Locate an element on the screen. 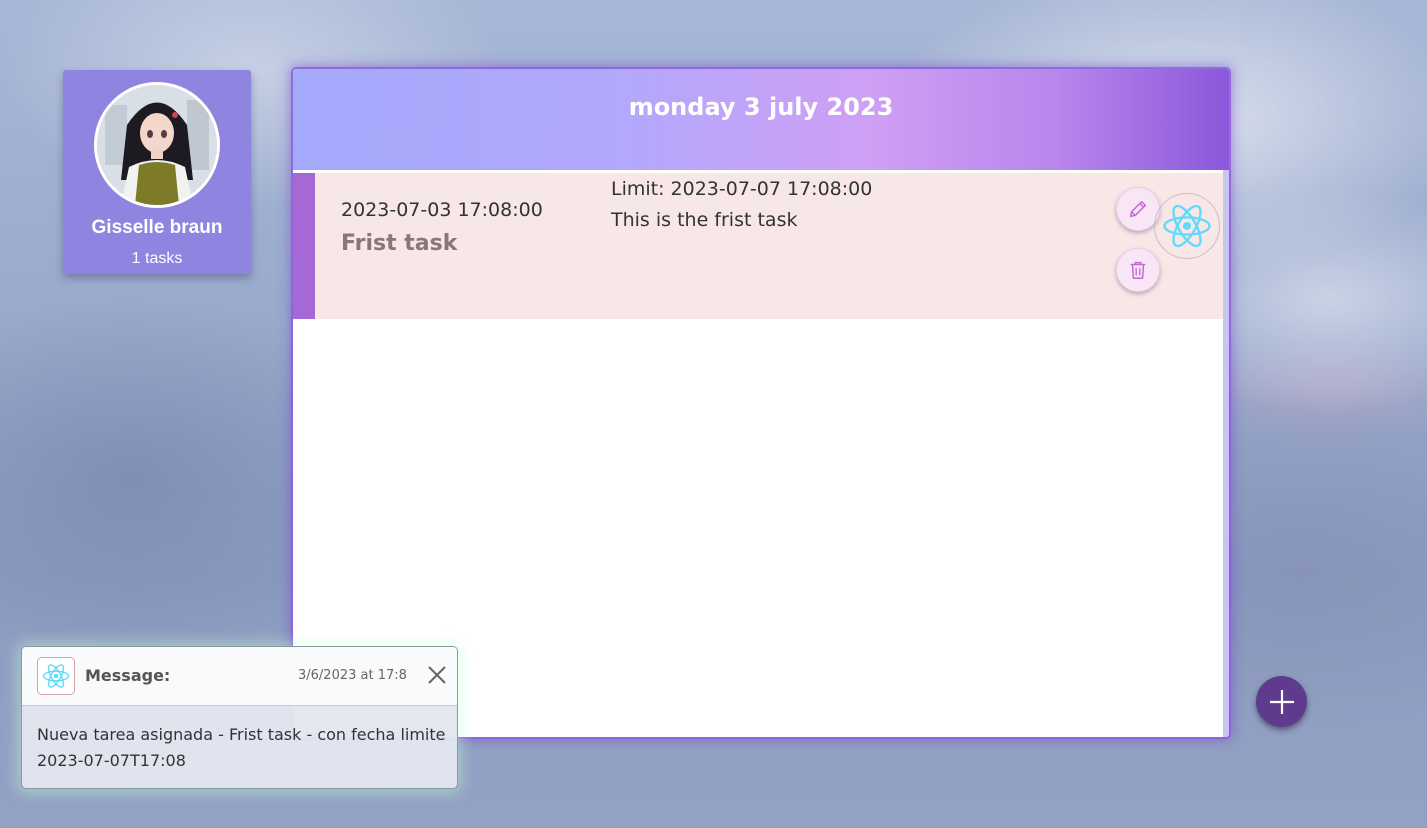 The height and width of the screenshot is (828, 1427). delete-task-button is located at coordinates (1138, 270).